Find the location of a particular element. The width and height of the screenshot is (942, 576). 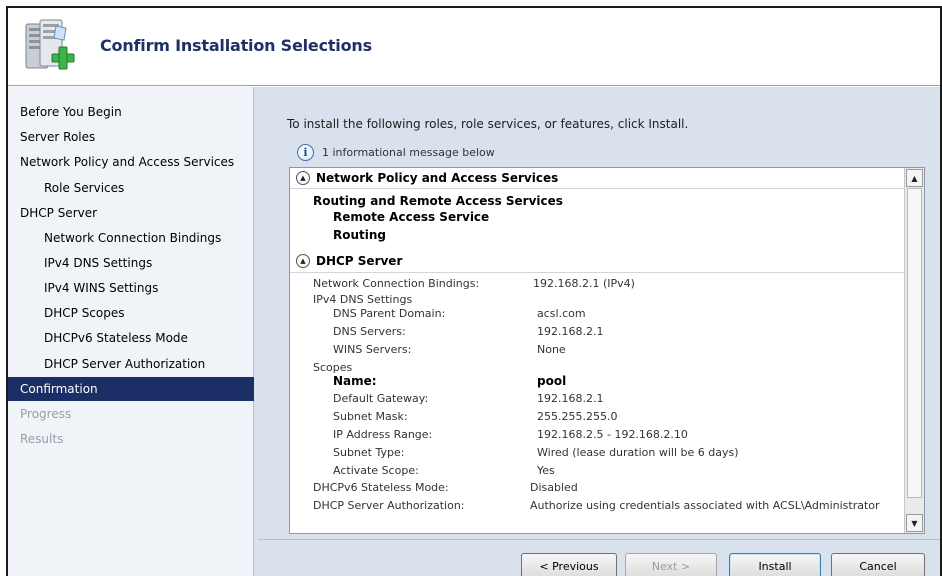

wizard-header: Confirm Installation Selections is located at coordinates (475, 47).